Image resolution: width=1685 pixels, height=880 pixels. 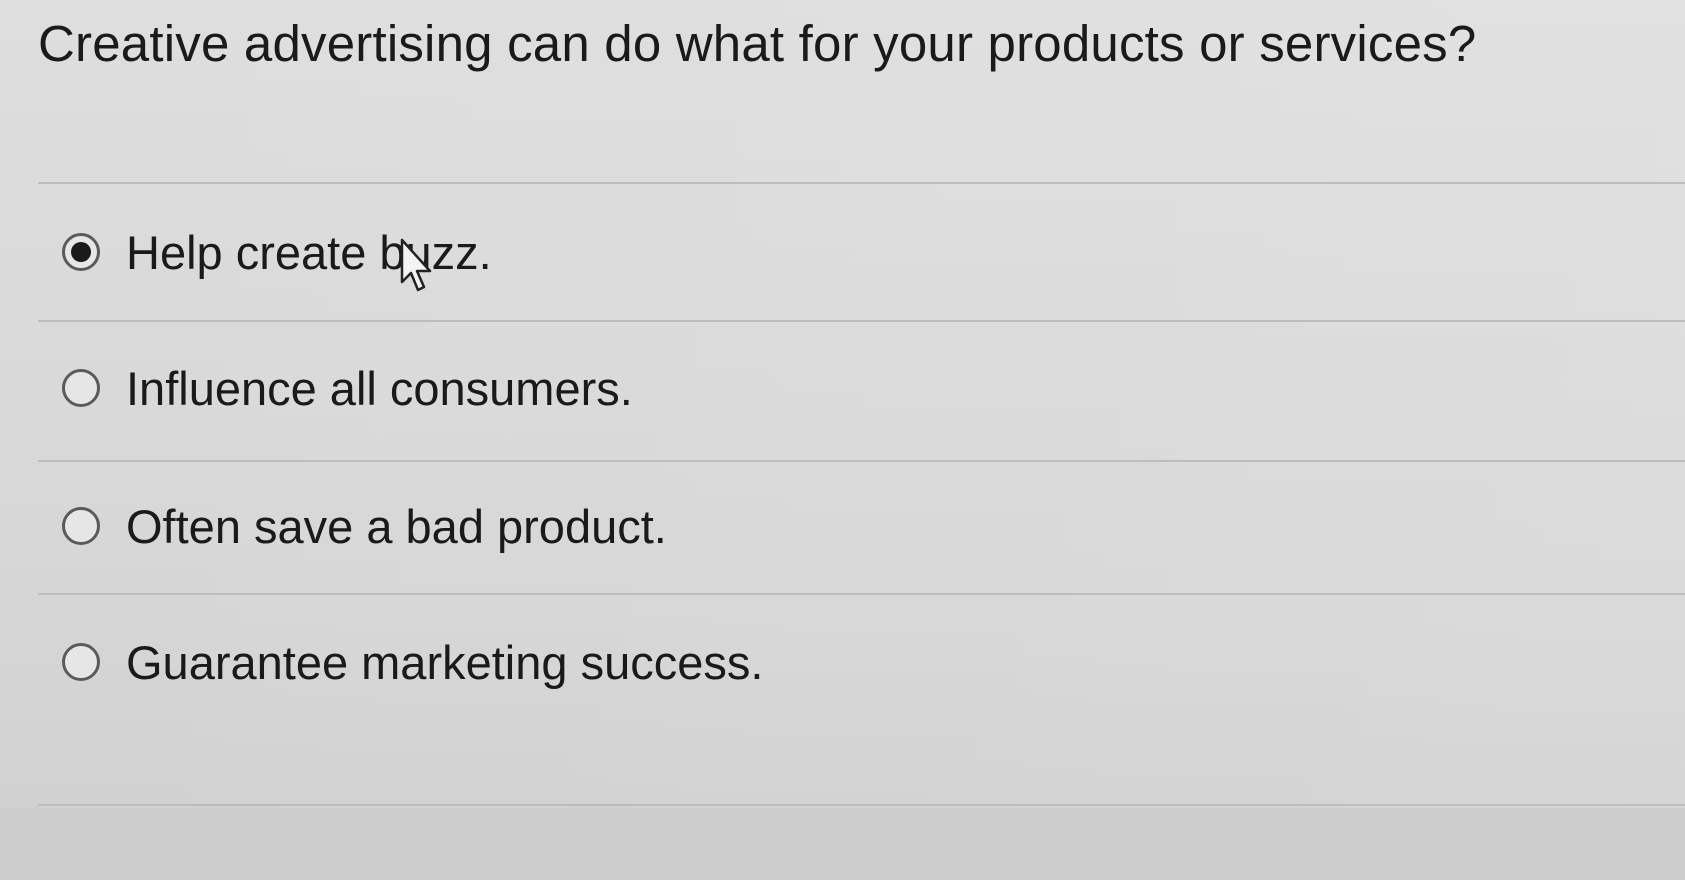 I want to click on mouse-pointer-icon, so click(x=416, y=265).